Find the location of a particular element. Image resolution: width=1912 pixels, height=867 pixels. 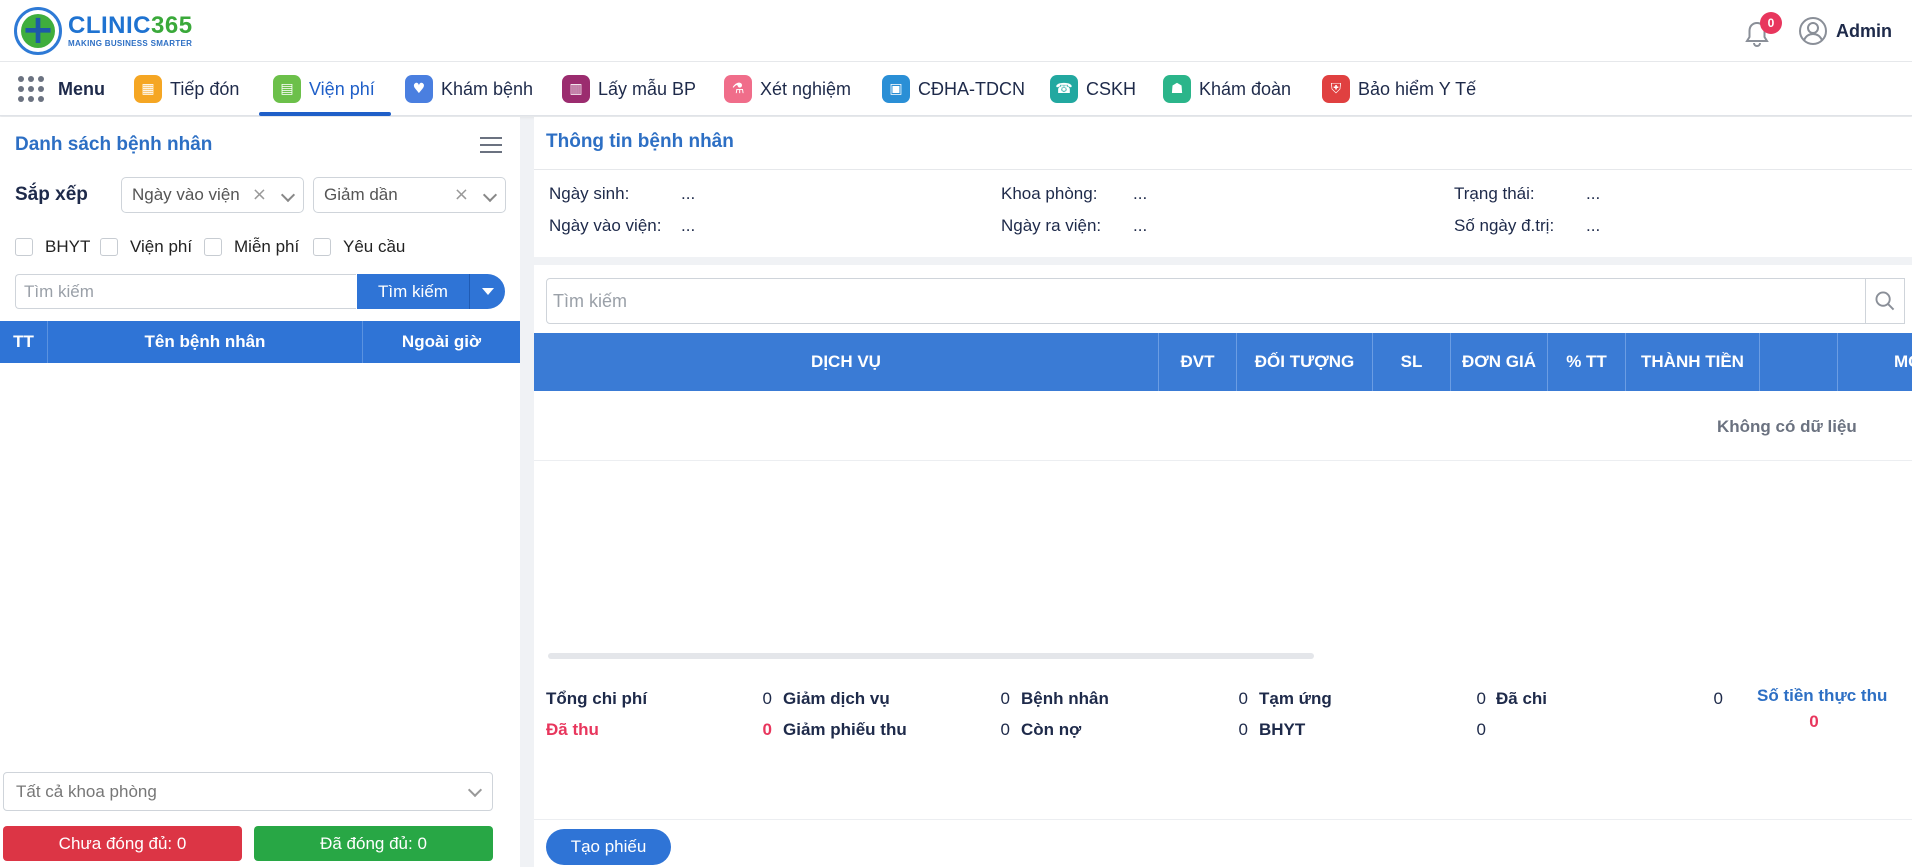

patient-list-title: Danh sách bệnh nhân is located at coordinates (114, 144).